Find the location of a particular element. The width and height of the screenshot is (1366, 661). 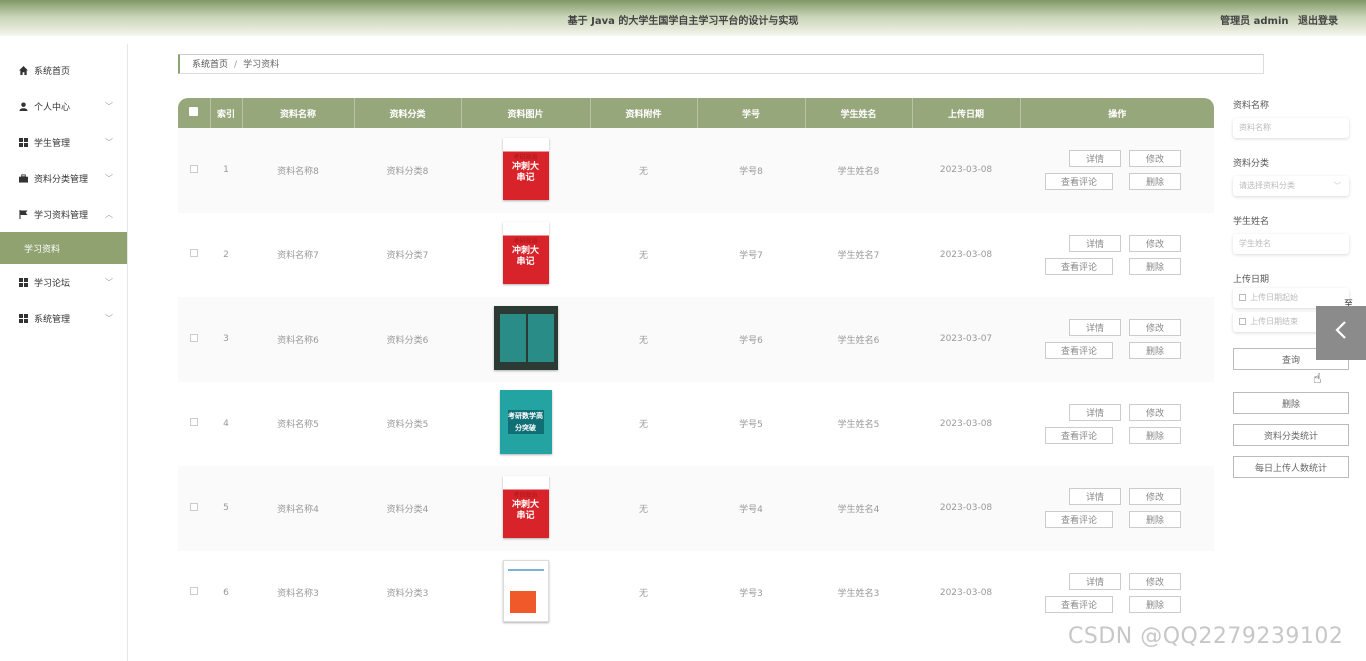

row-student-name: 学生姓名6 is located at coordinates (858, 340).